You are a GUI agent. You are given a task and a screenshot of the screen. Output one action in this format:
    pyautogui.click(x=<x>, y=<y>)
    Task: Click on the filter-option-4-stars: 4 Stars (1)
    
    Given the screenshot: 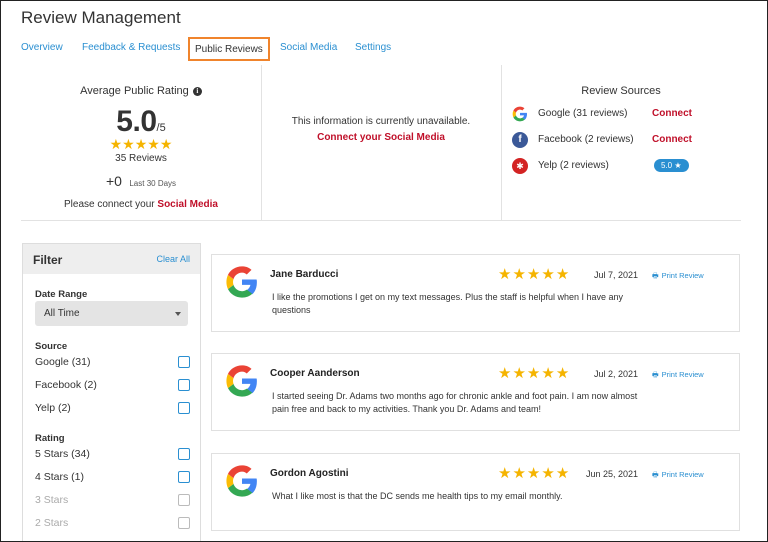 What is the action you would take?
    pyautogui.click(x=112, y=478)
    